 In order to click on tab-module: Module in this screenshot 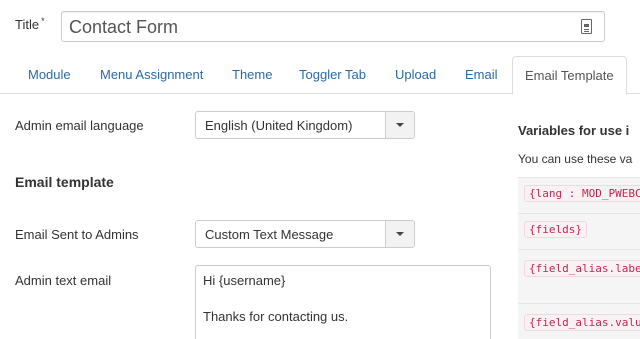, I will do `click(49, 75)`.